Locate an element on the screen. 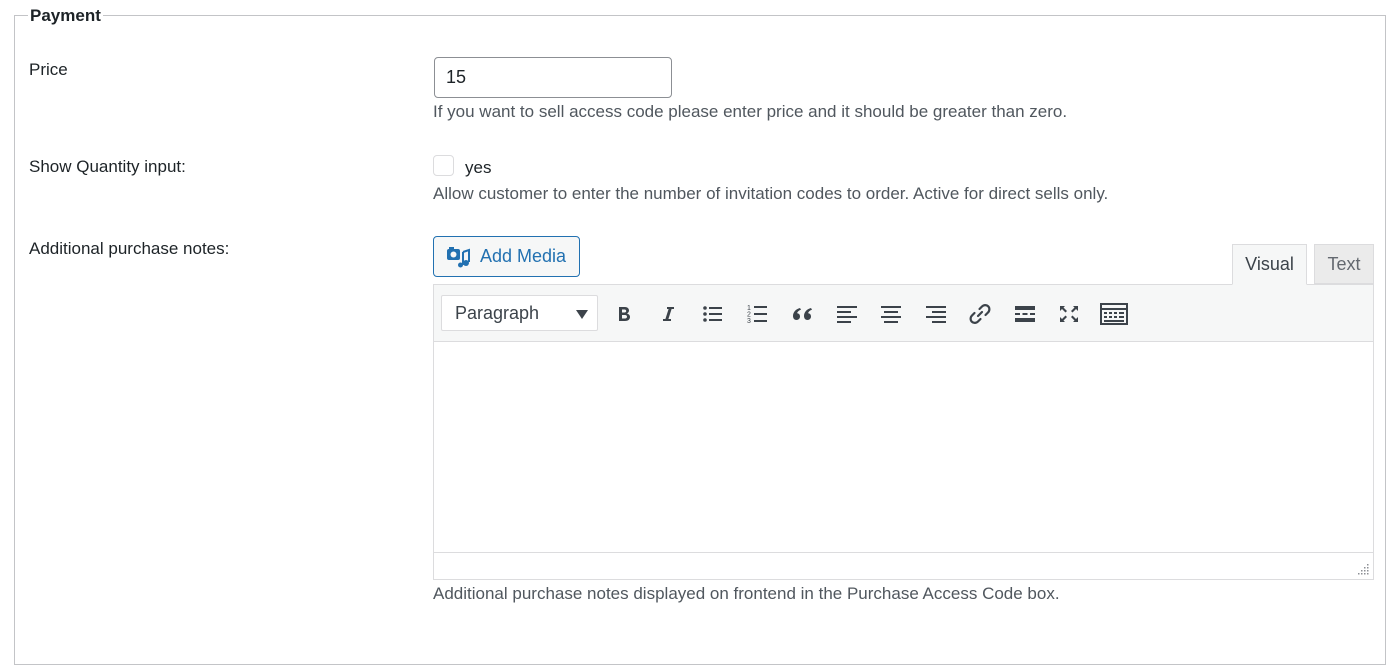 This screenshot has width=1400, height=672. quantity-label: Show Quantity input: is located at coordinates (107, 166).